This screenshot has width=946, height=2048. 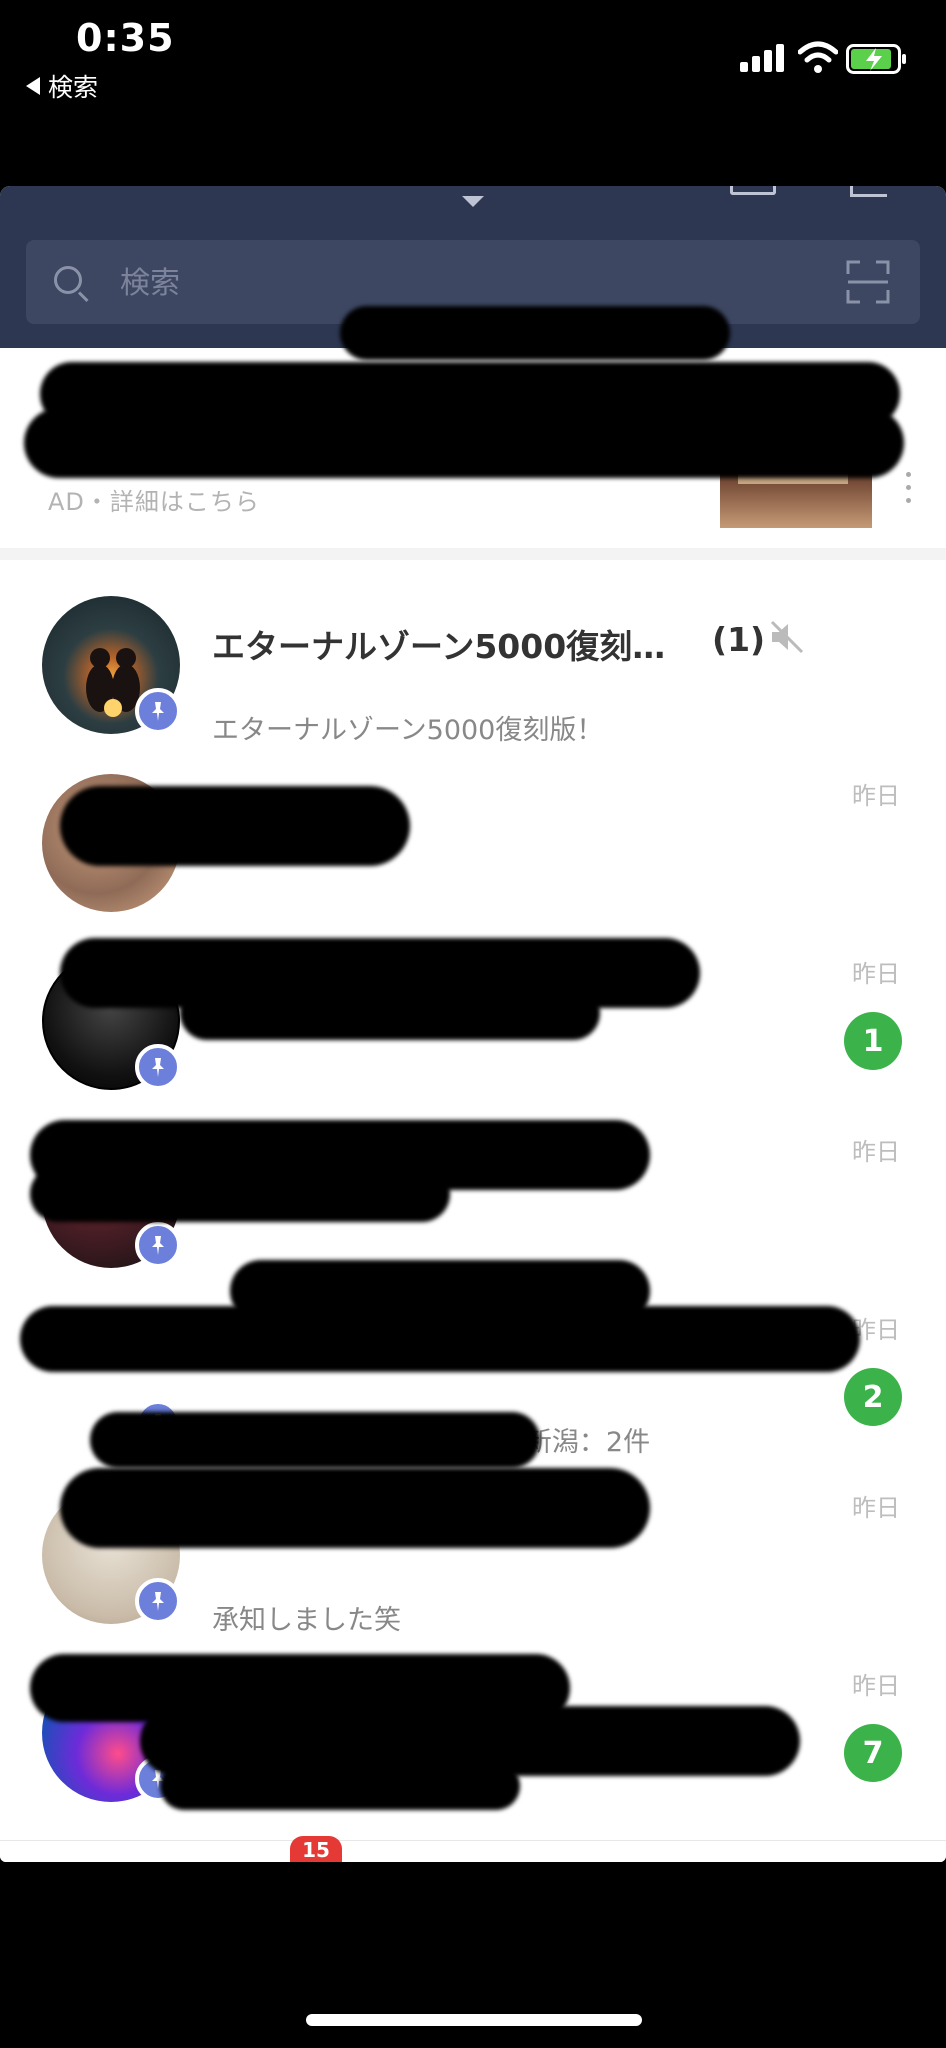 I want to click on status-bar: 0:35 検索, so click(x=473, y=55).